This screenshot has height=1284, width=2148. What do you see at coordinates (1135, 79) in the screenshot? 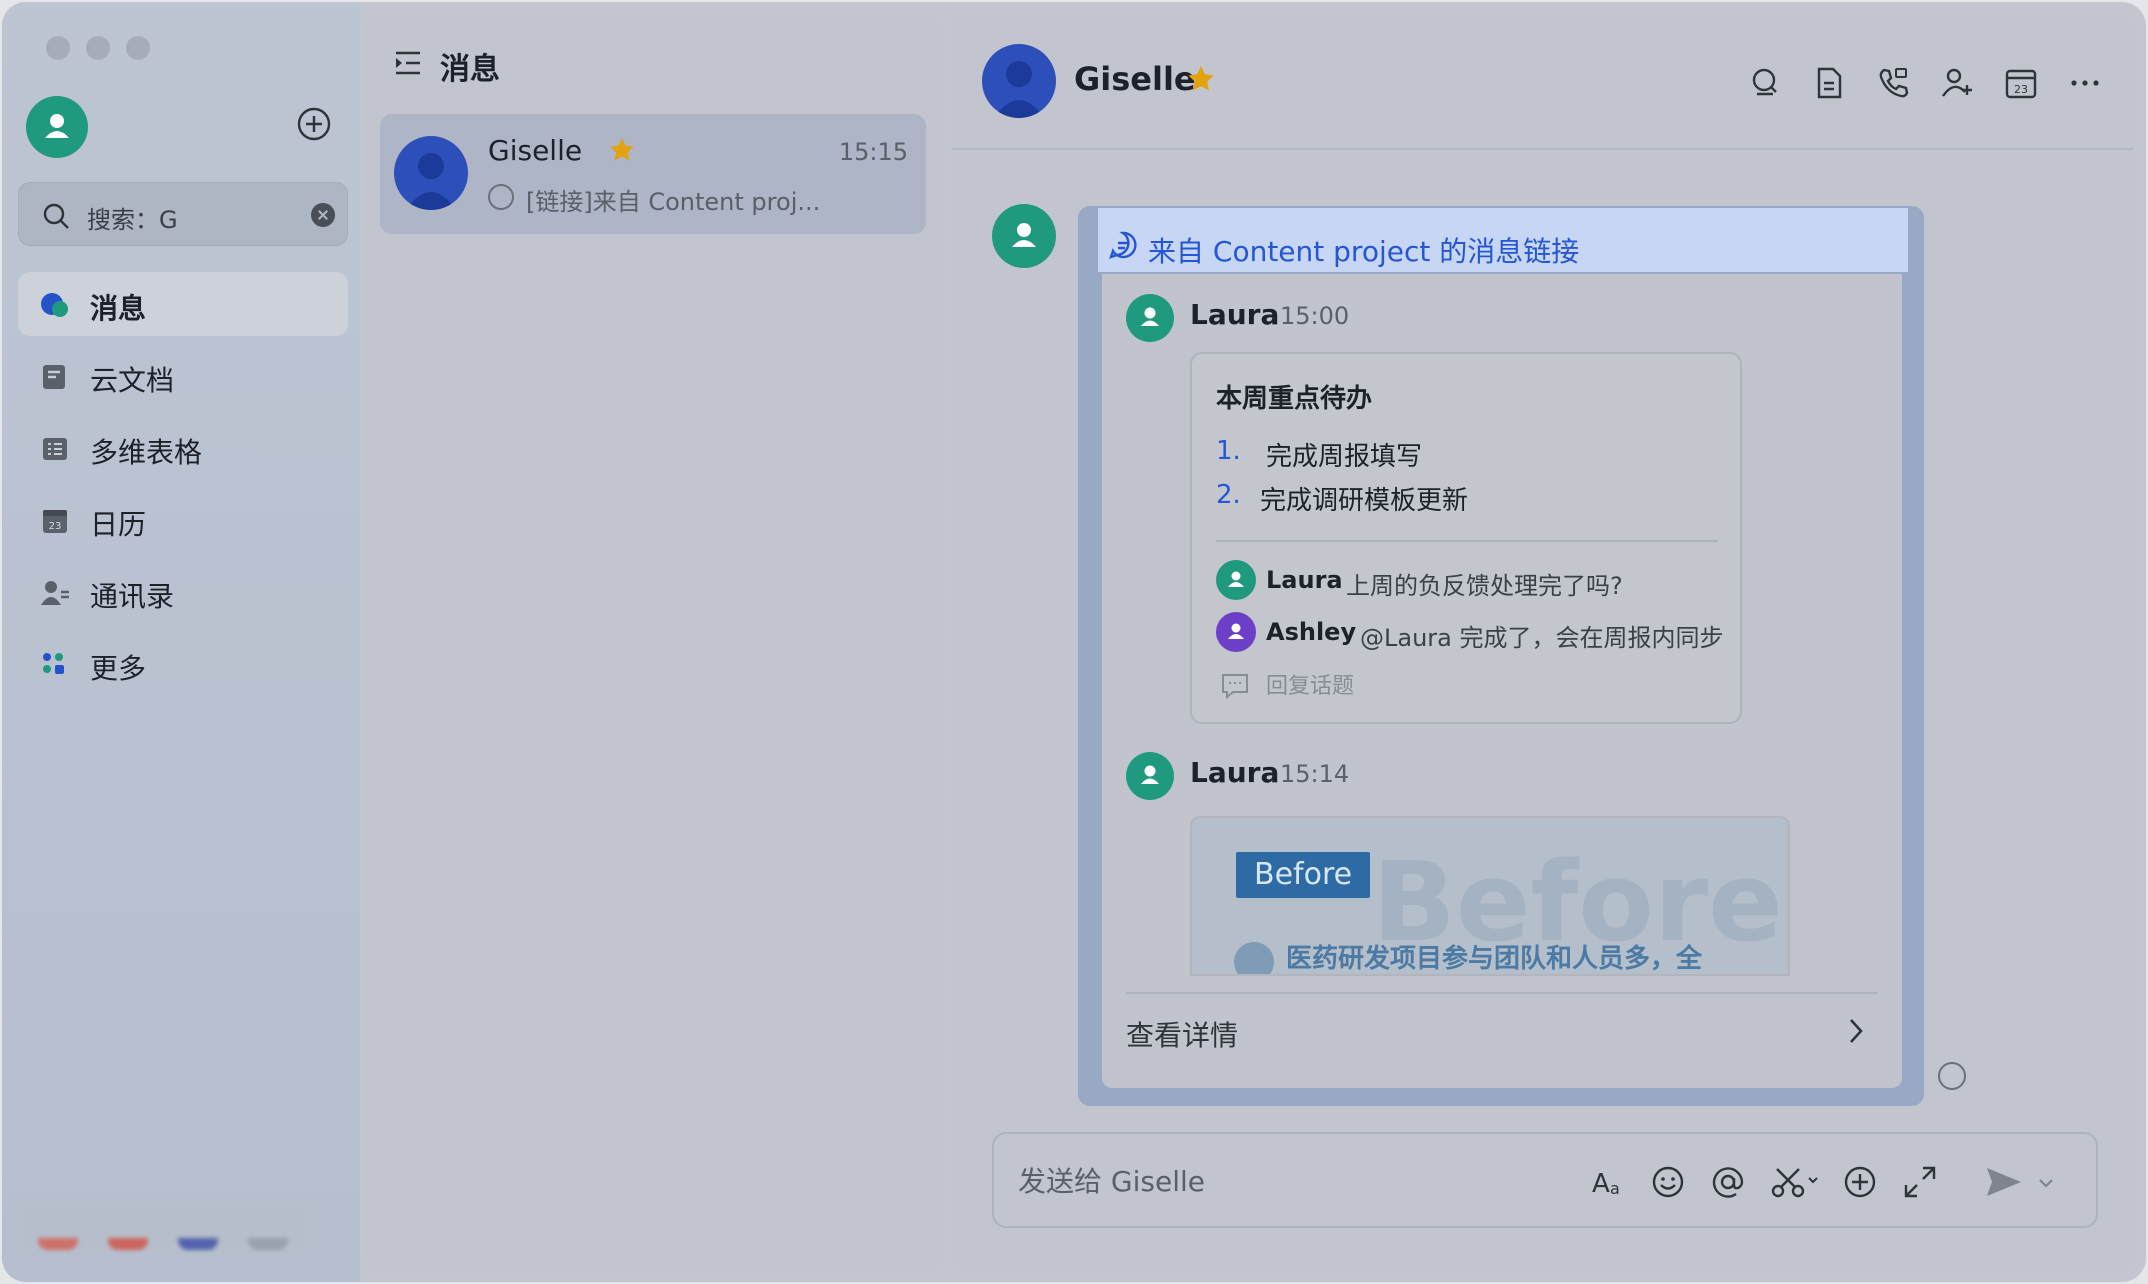
I see `chat-title: Giselle` at bounding box center [1135, 79].